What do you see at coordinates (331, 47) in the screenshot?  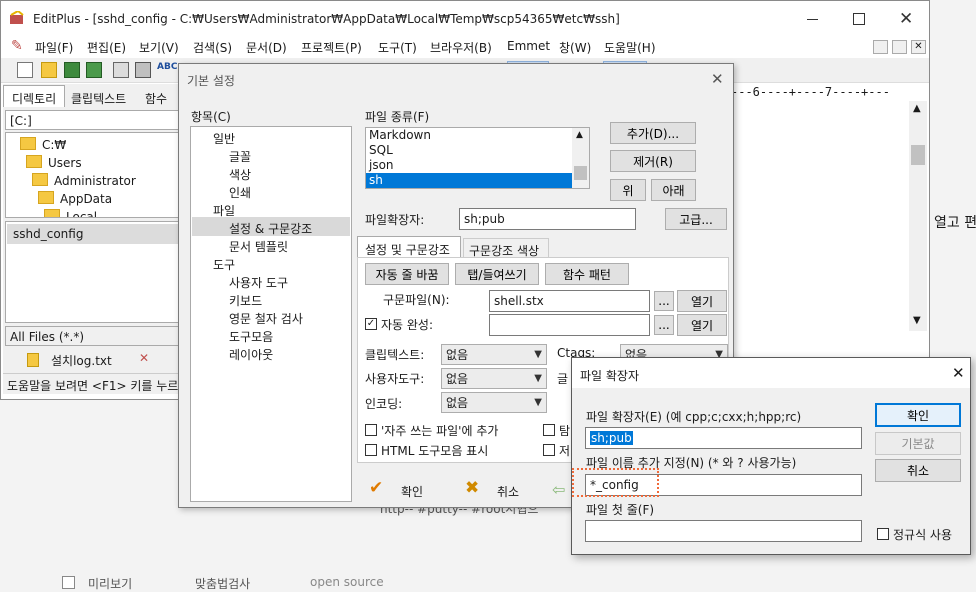 I see `menu-project: 프로젝트(P)` at bounding box center [331, 47].